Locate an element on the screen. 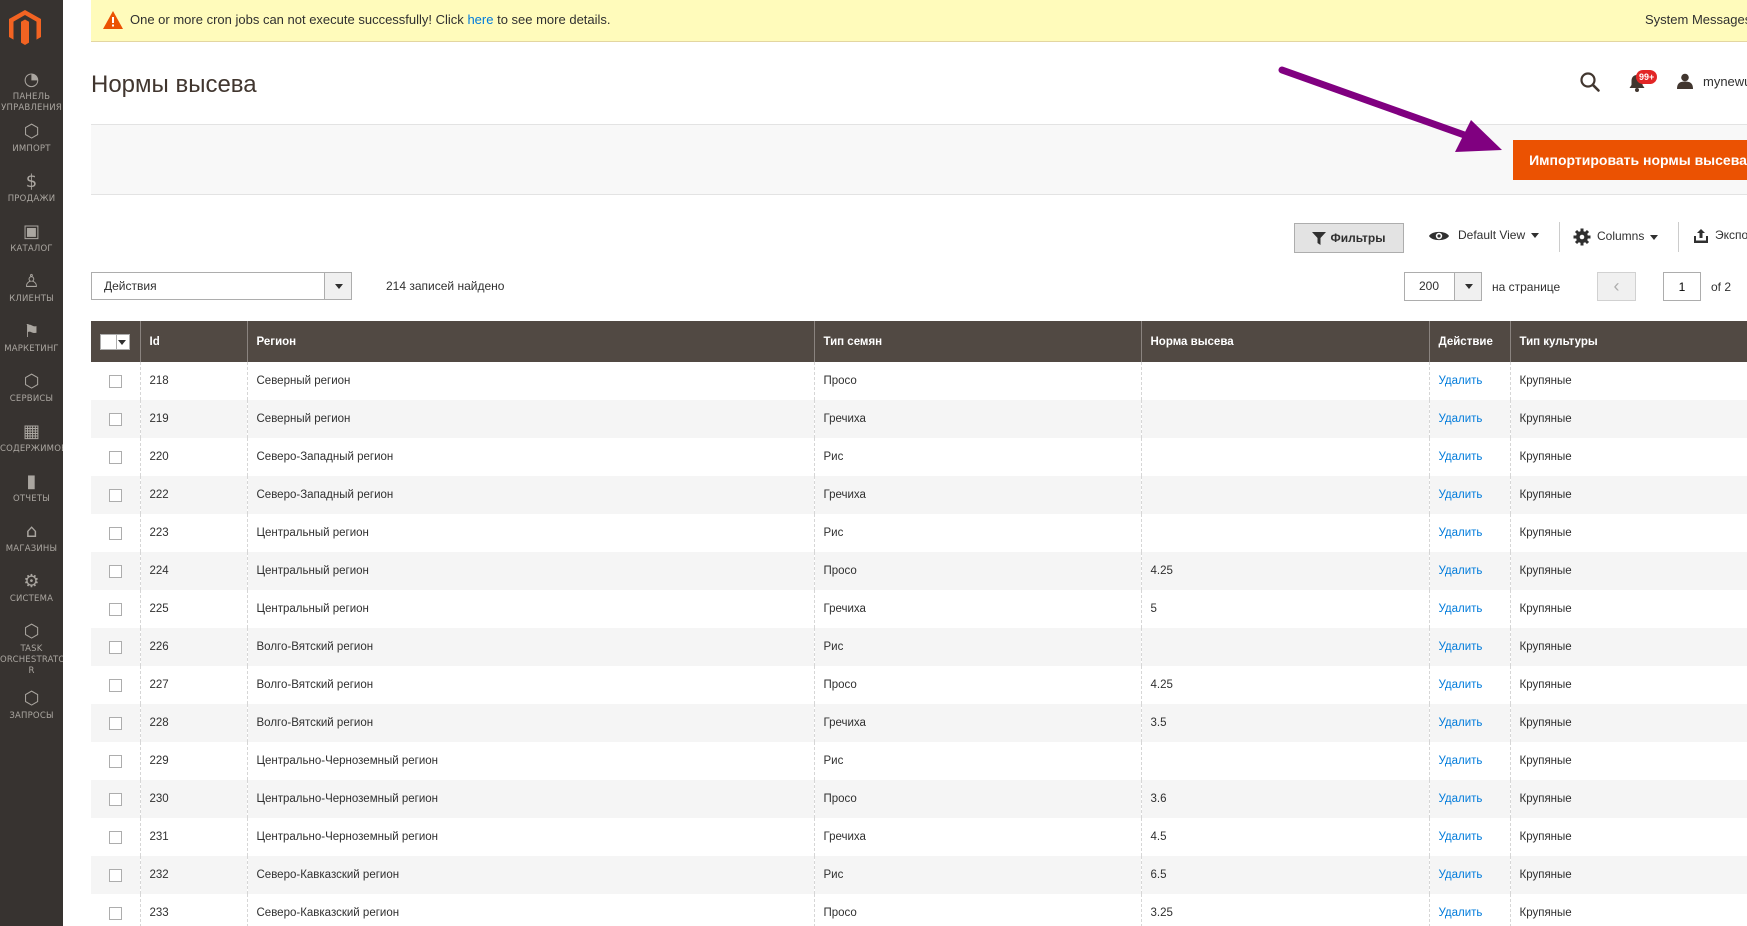 The image size is (1747, 926). sidebar-item: ⚙ СИСТЕМА is located at coordinates (31, 588).